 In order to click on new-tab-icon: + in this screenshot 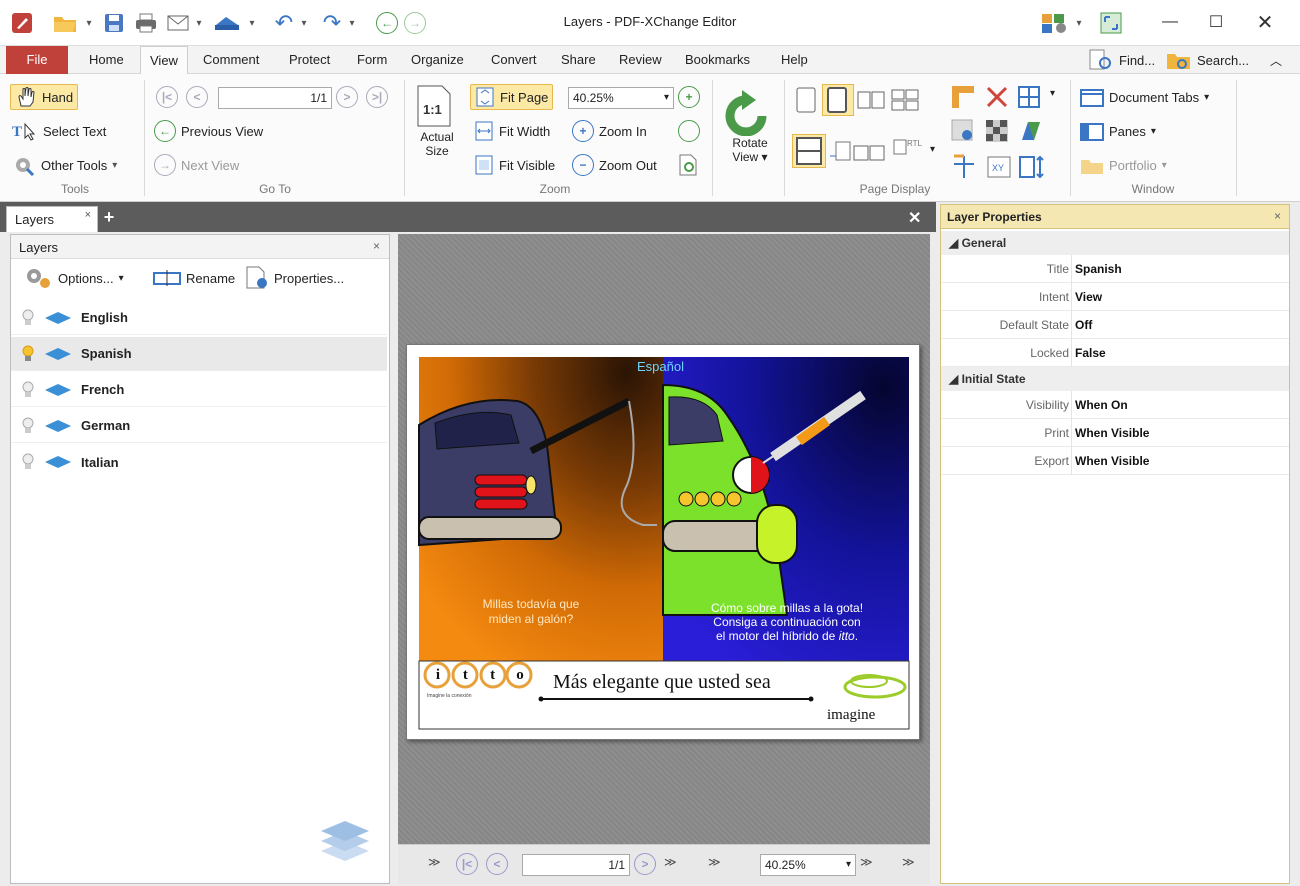, I will do `click(109, 217)`.